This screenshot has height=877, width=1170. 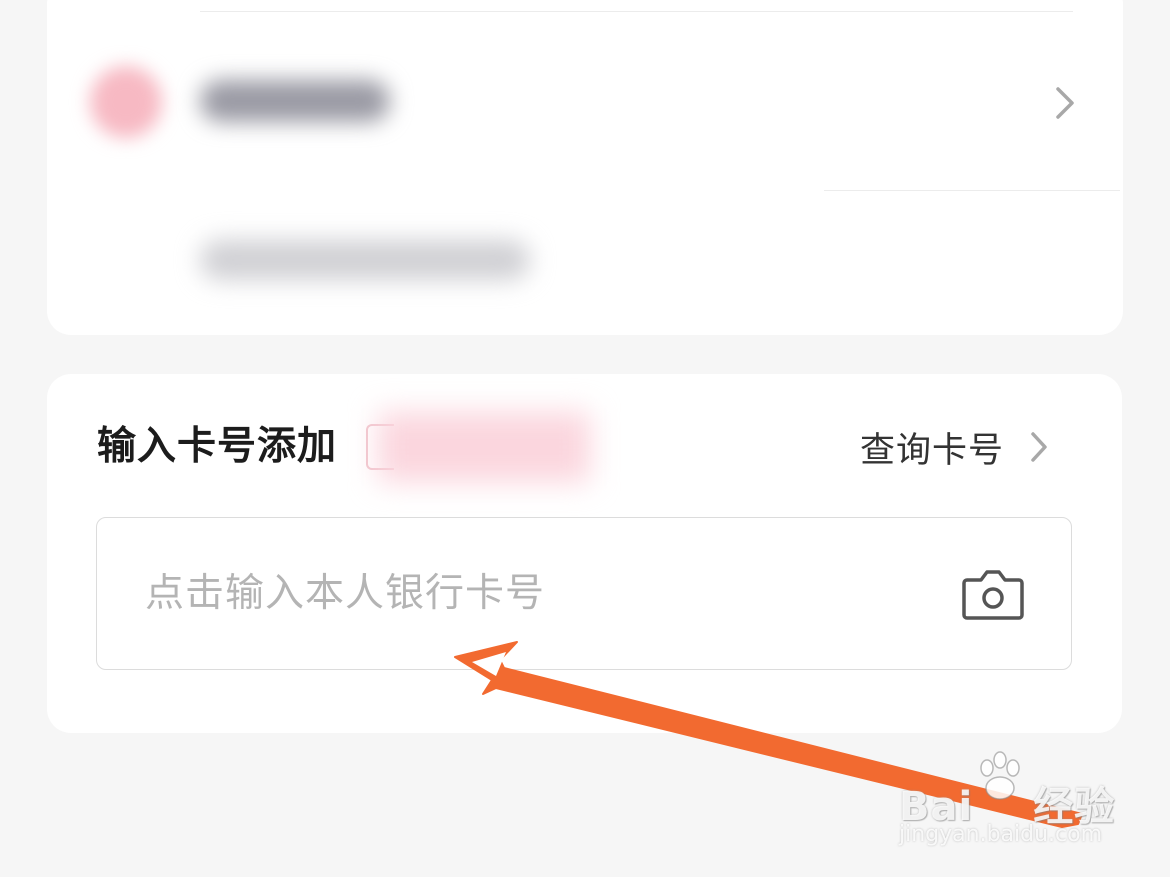 I want to click on card-number-field, so click(x=584, y=593).